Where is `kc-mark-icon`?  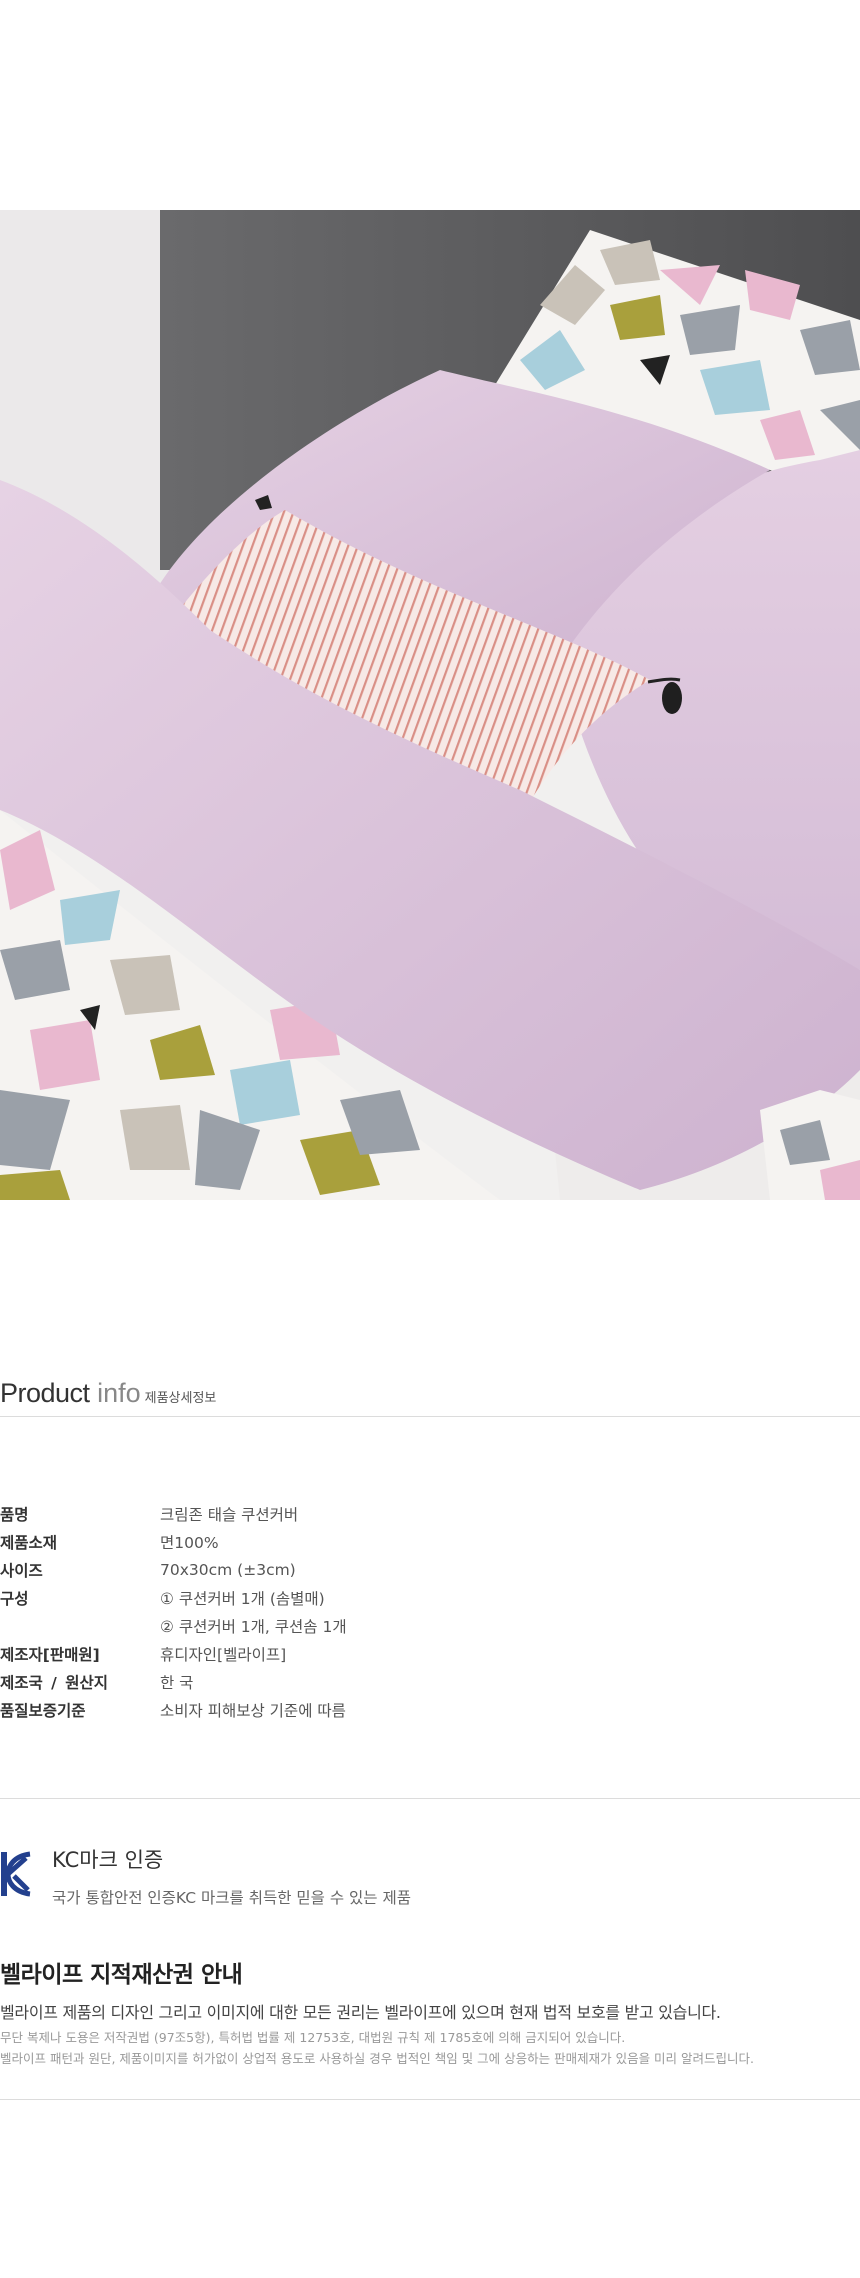
kc-mark-icon is located at coordinates (18, 1874).